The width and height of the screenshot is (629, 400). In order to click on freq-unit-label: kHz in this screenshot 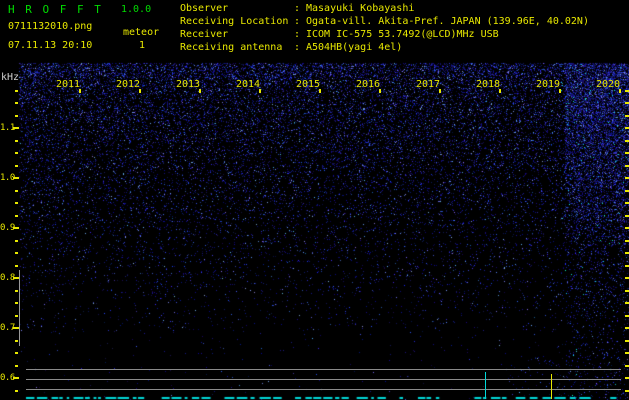, I will do `click(10, 77)`.